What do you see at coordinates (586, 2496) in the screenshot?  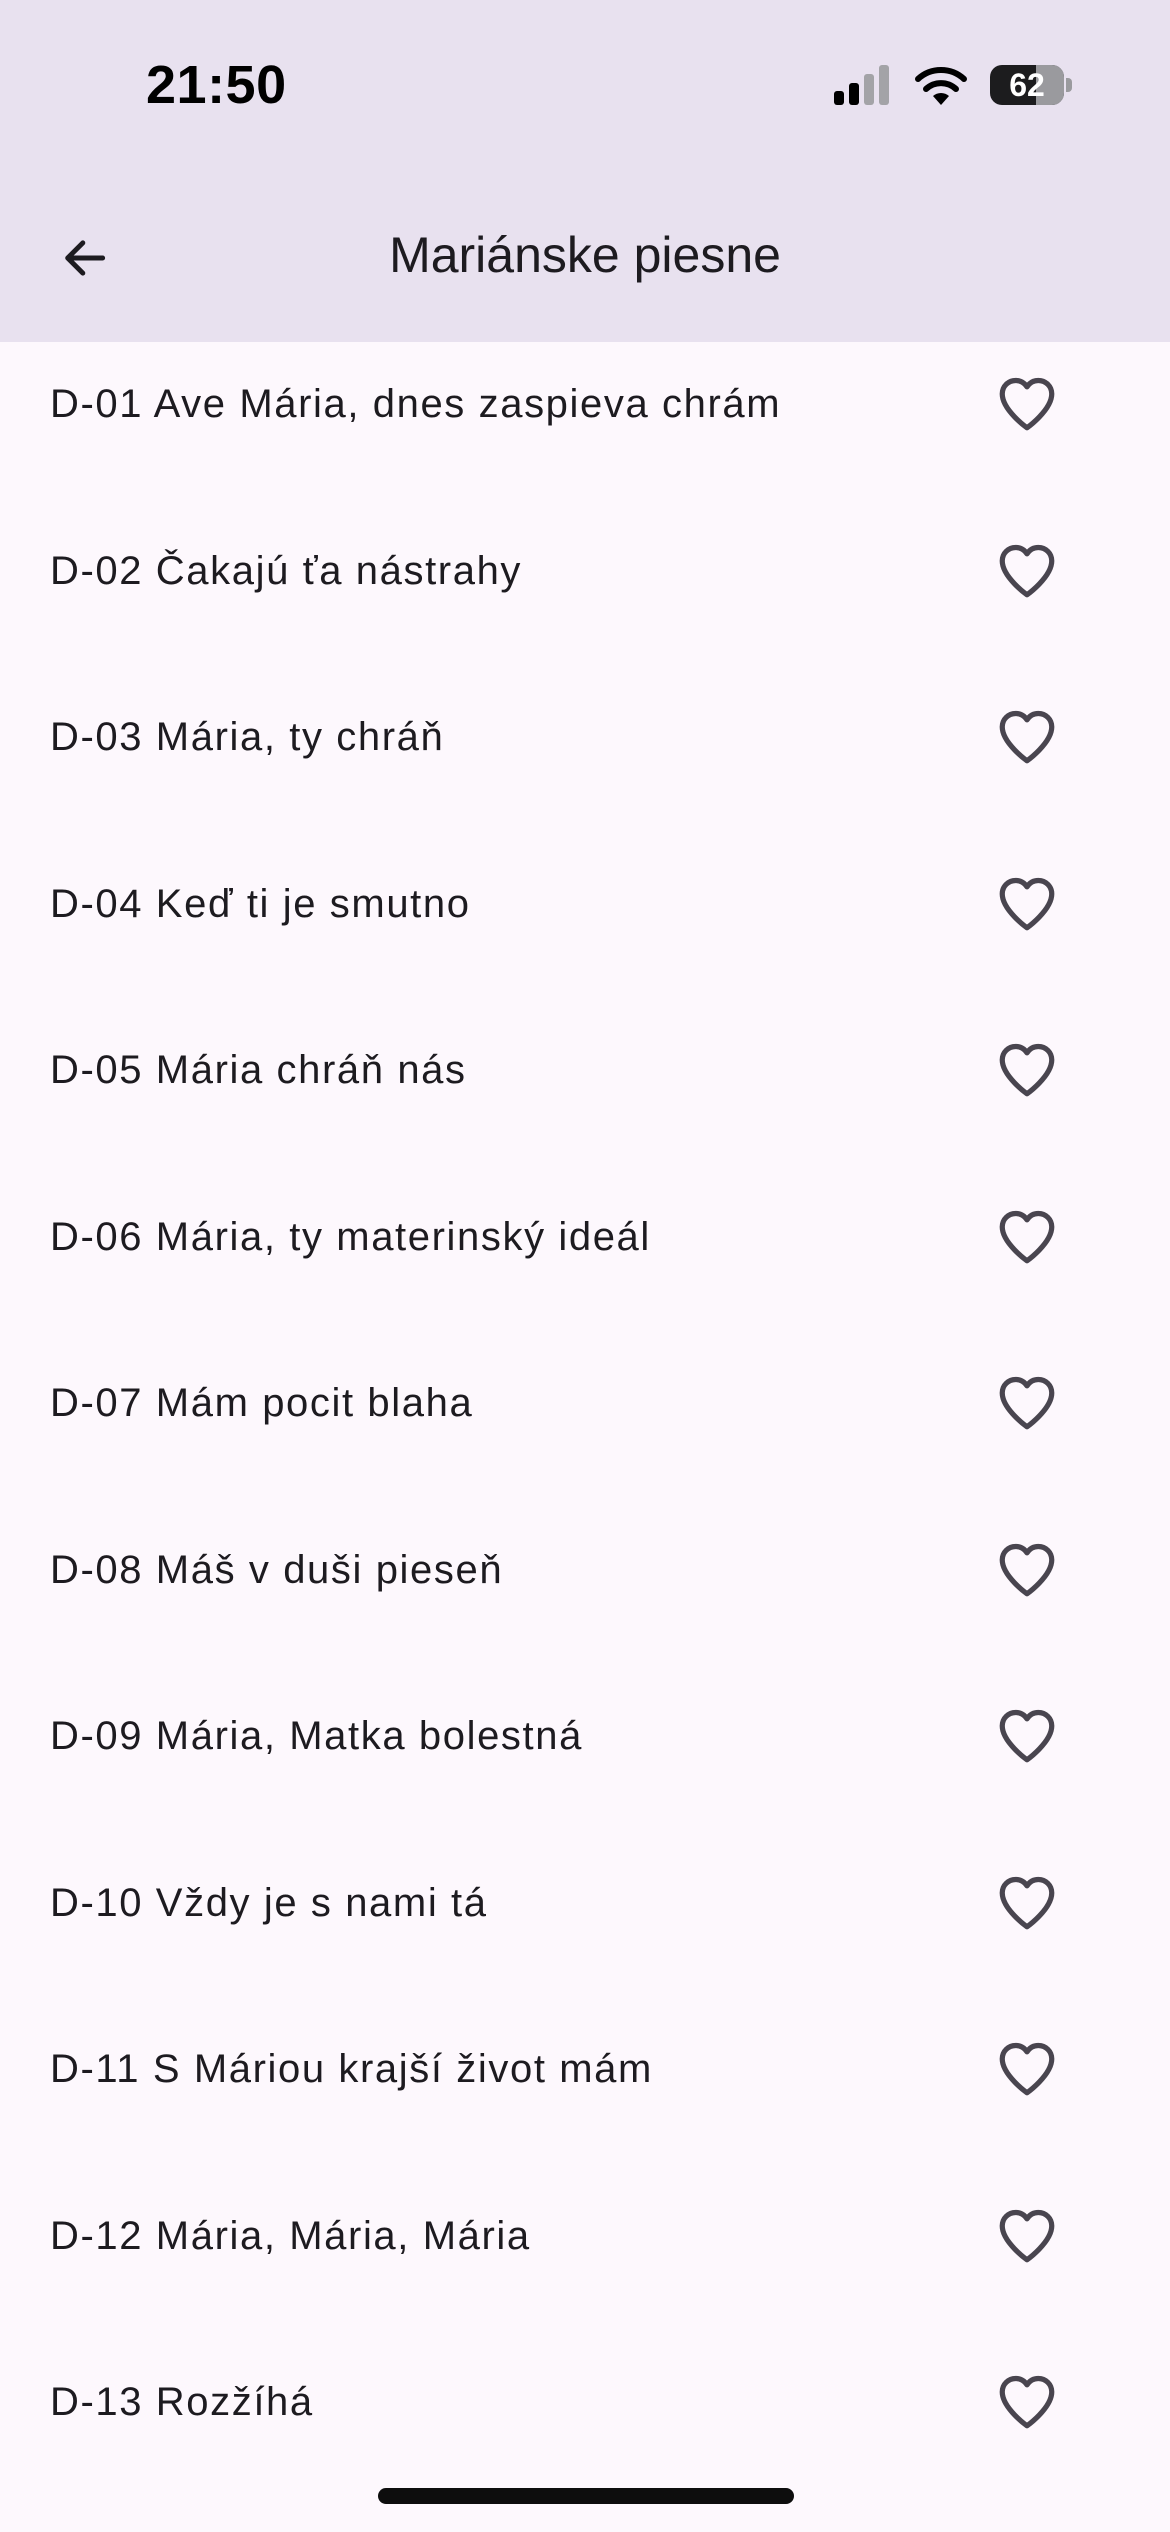 I see `home-indicator` at bounding box center [586, 2496].